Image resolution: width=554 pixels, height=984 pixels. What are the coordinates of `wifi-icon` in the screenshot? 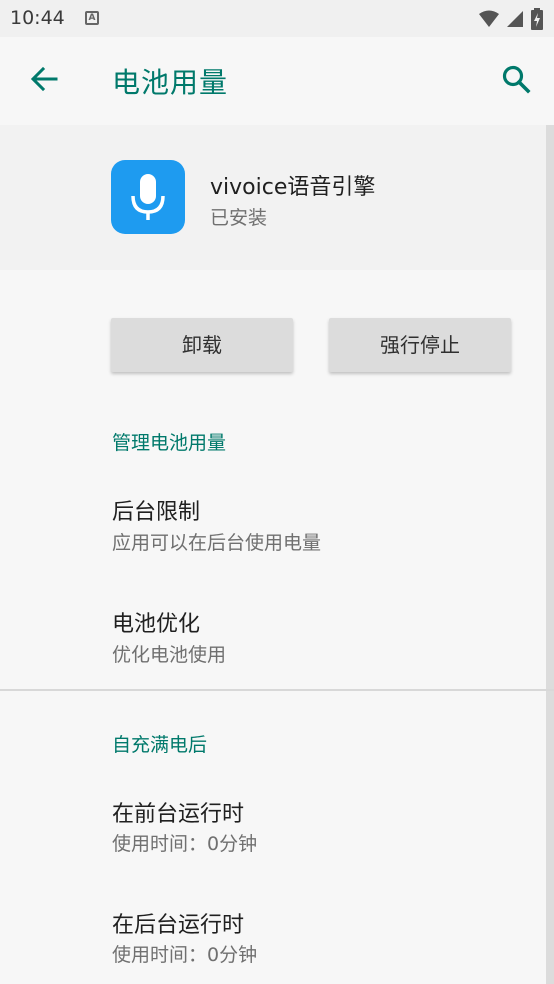 It's located at (488, 18).